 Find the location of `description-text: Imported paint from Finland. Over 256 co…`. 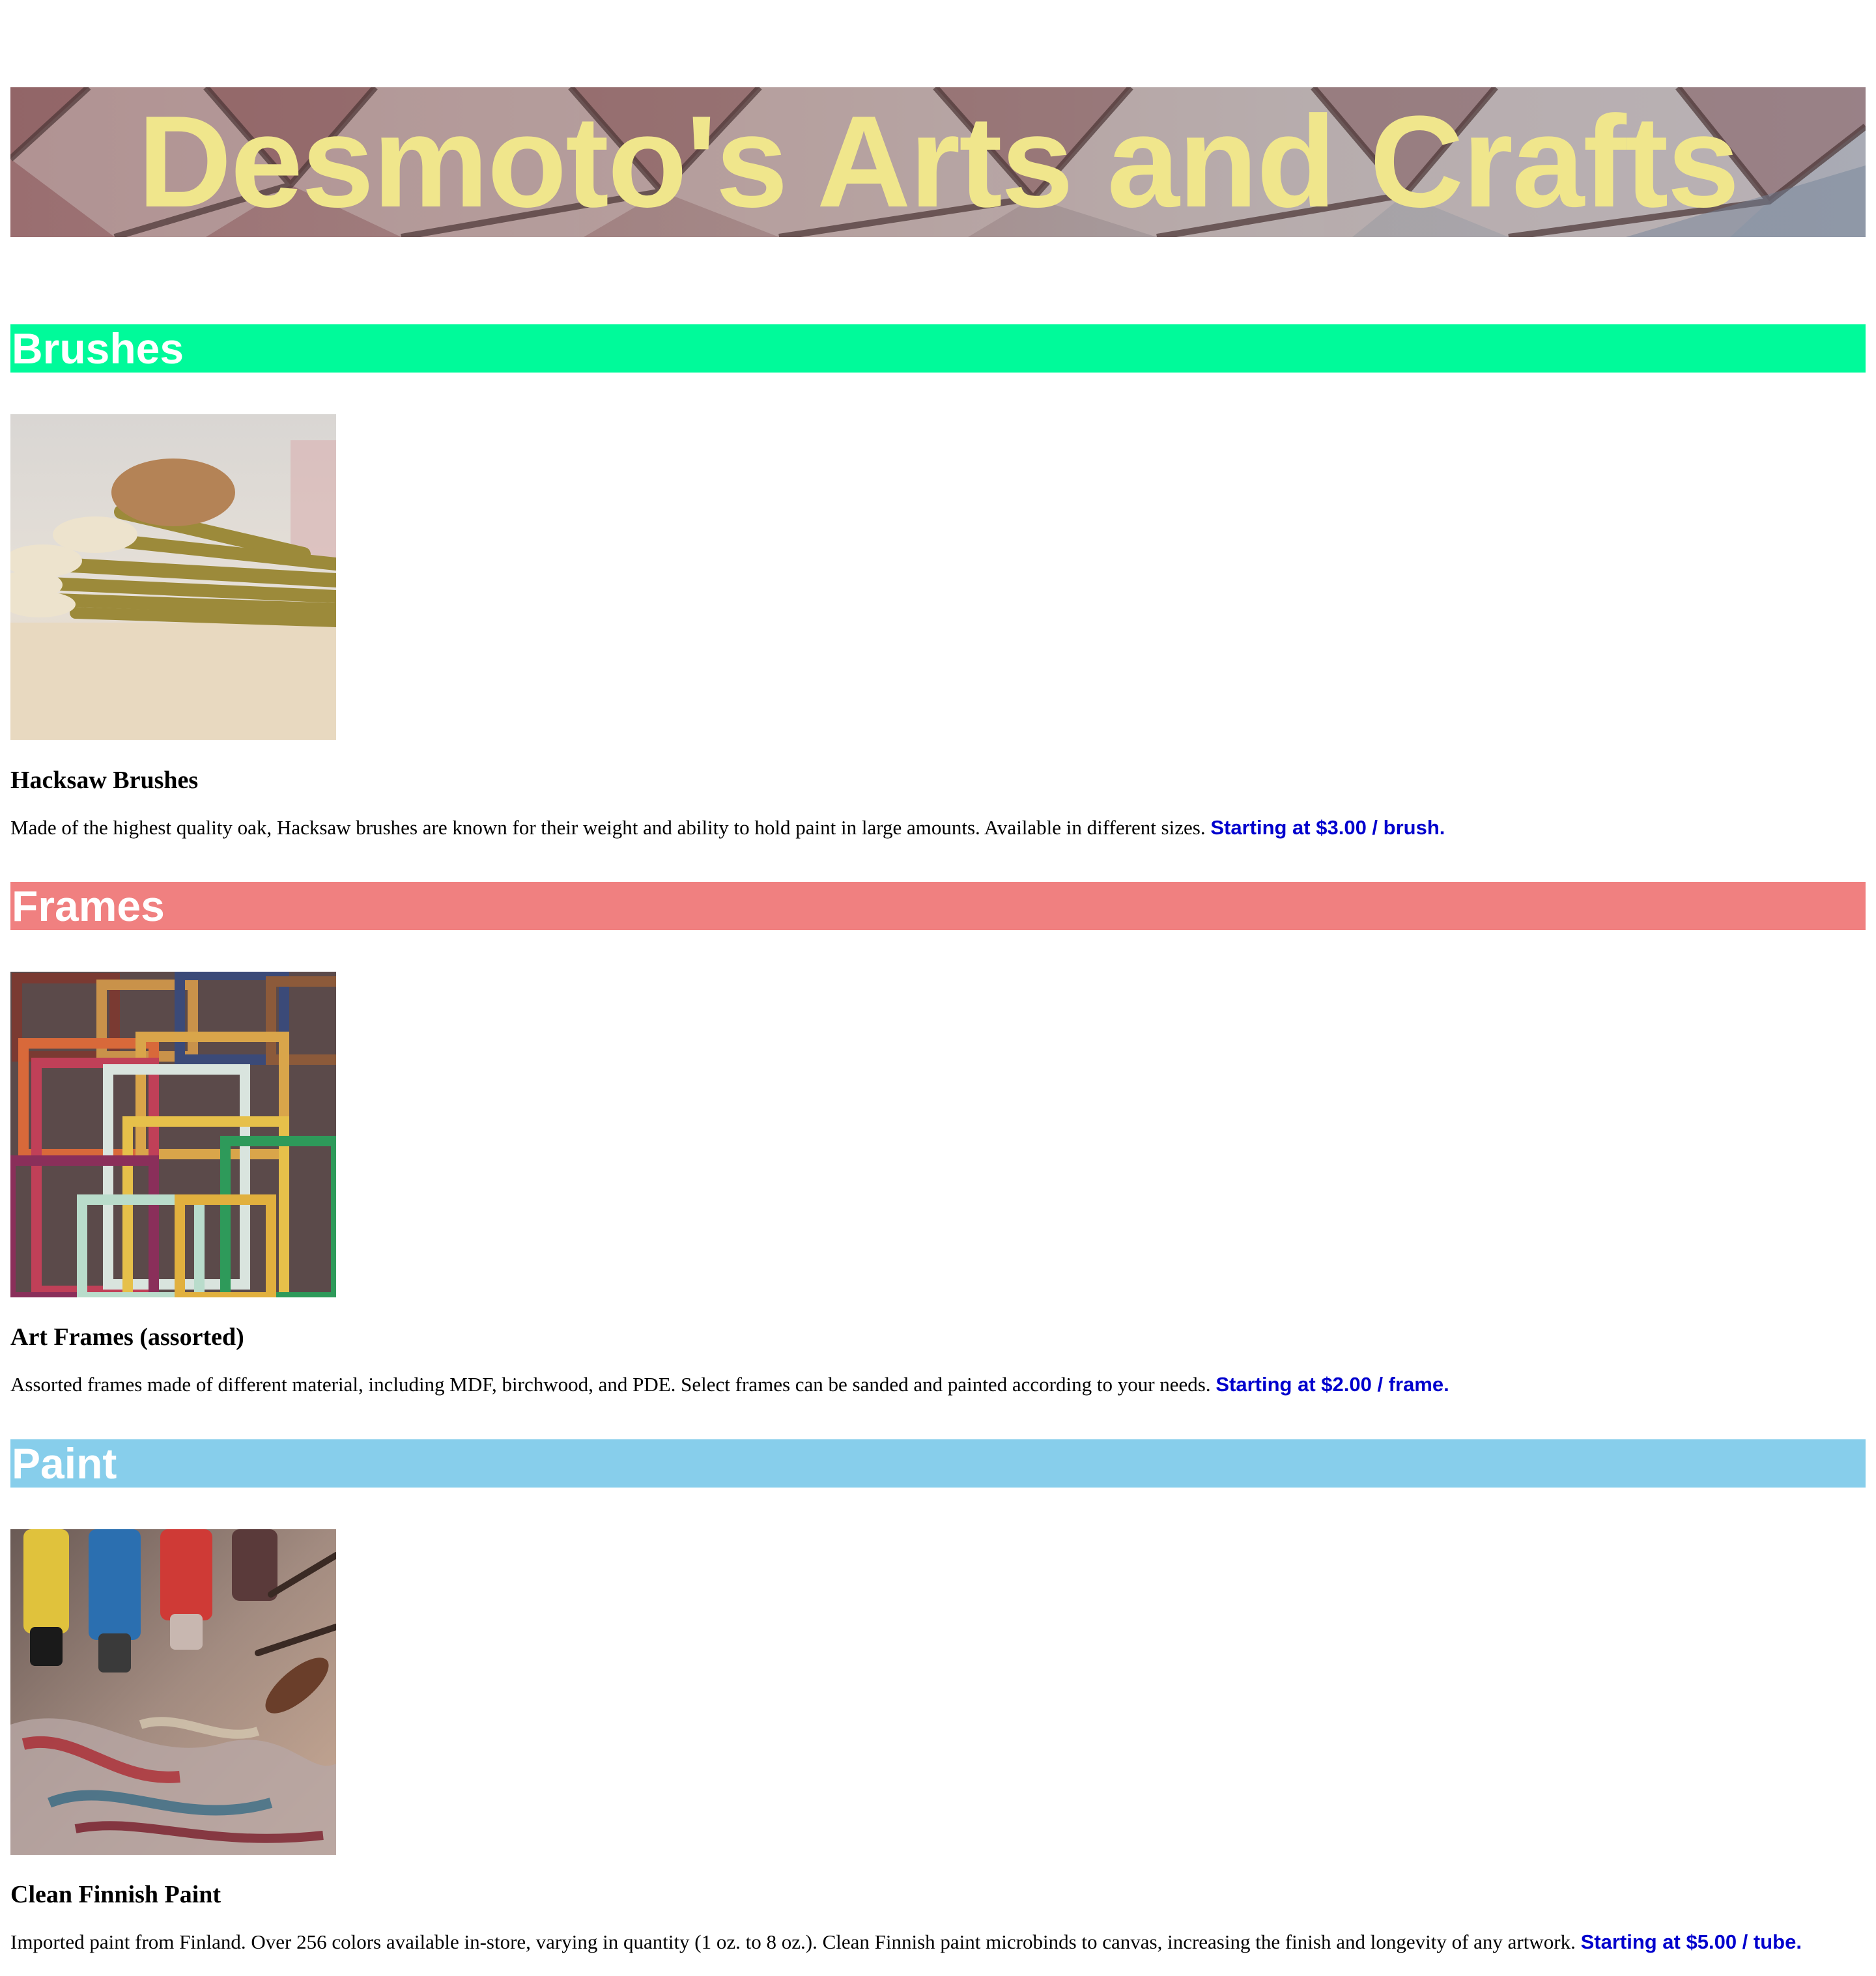

description-text: Imported paint from Finland. Over 256 co… is located at coordinates (793, 1941).